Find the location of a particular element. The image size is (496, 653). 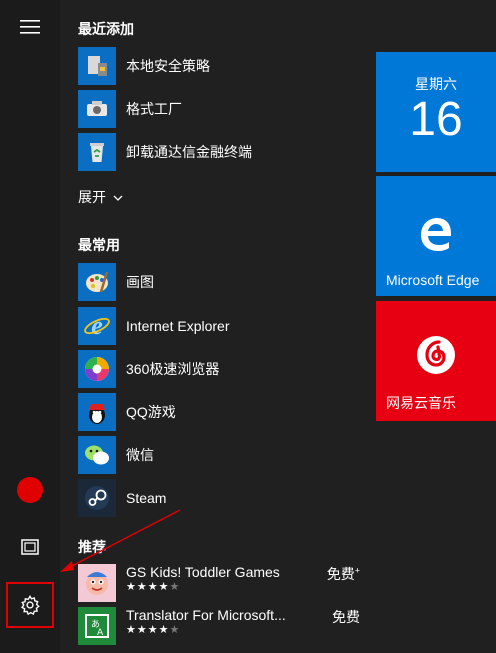

recommended-text: GS Kids! Toddler Games ★★★★★ is located at coordinates (203, 578).